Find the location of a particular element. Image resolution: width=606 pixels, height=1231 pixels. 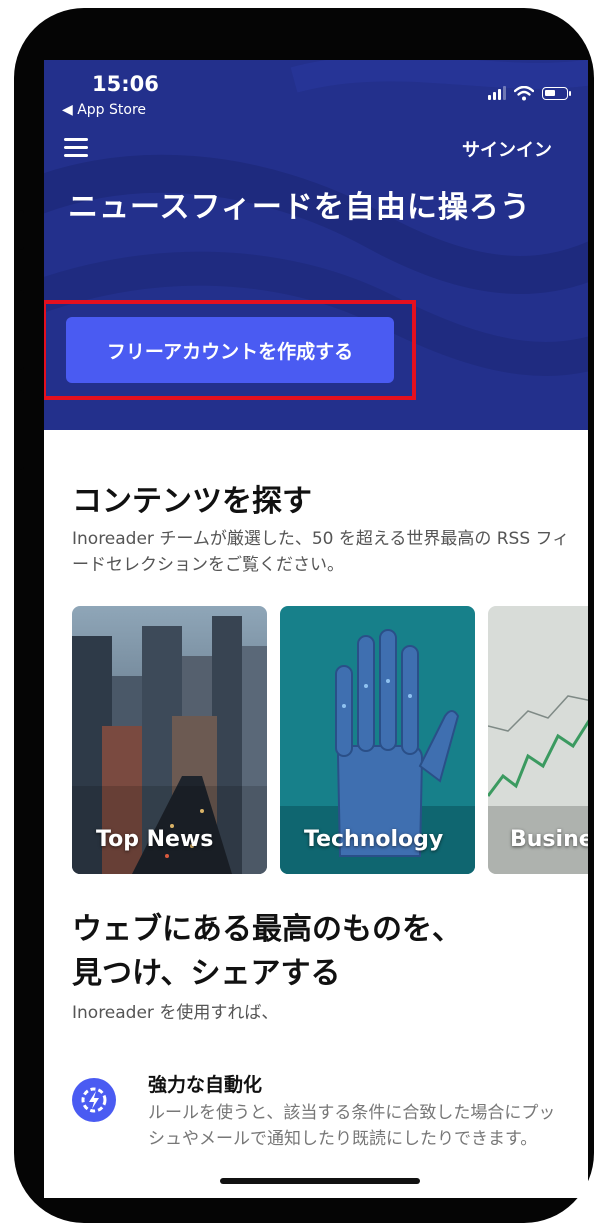

create-free-account-button: フリーアカウントを作成する is located at coordinates (230, 350).